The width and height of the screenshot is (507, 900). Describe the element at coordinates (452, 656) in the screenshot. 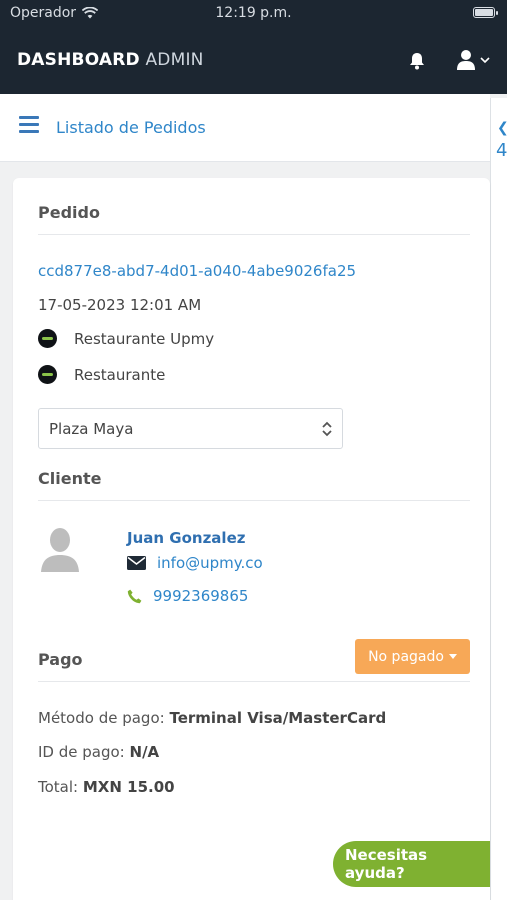

I see `caret-down-icon` at that location.